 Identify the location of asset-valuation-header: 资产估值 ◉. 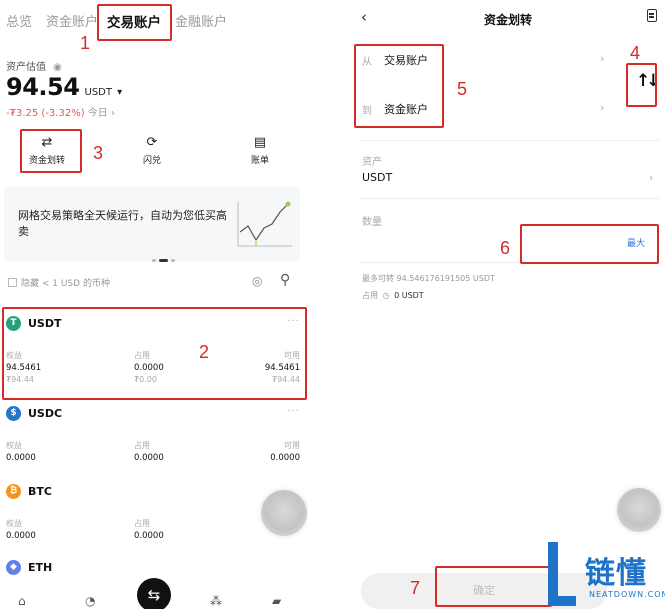
(34, 64).